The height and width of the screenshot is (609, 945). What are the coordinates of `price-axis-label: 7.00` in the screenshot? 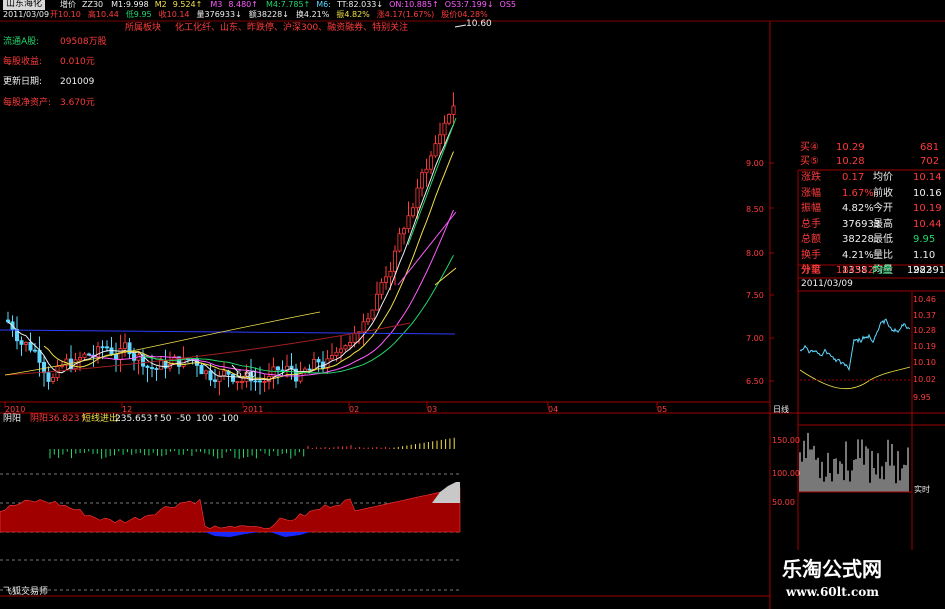 It's located at (755, 338).